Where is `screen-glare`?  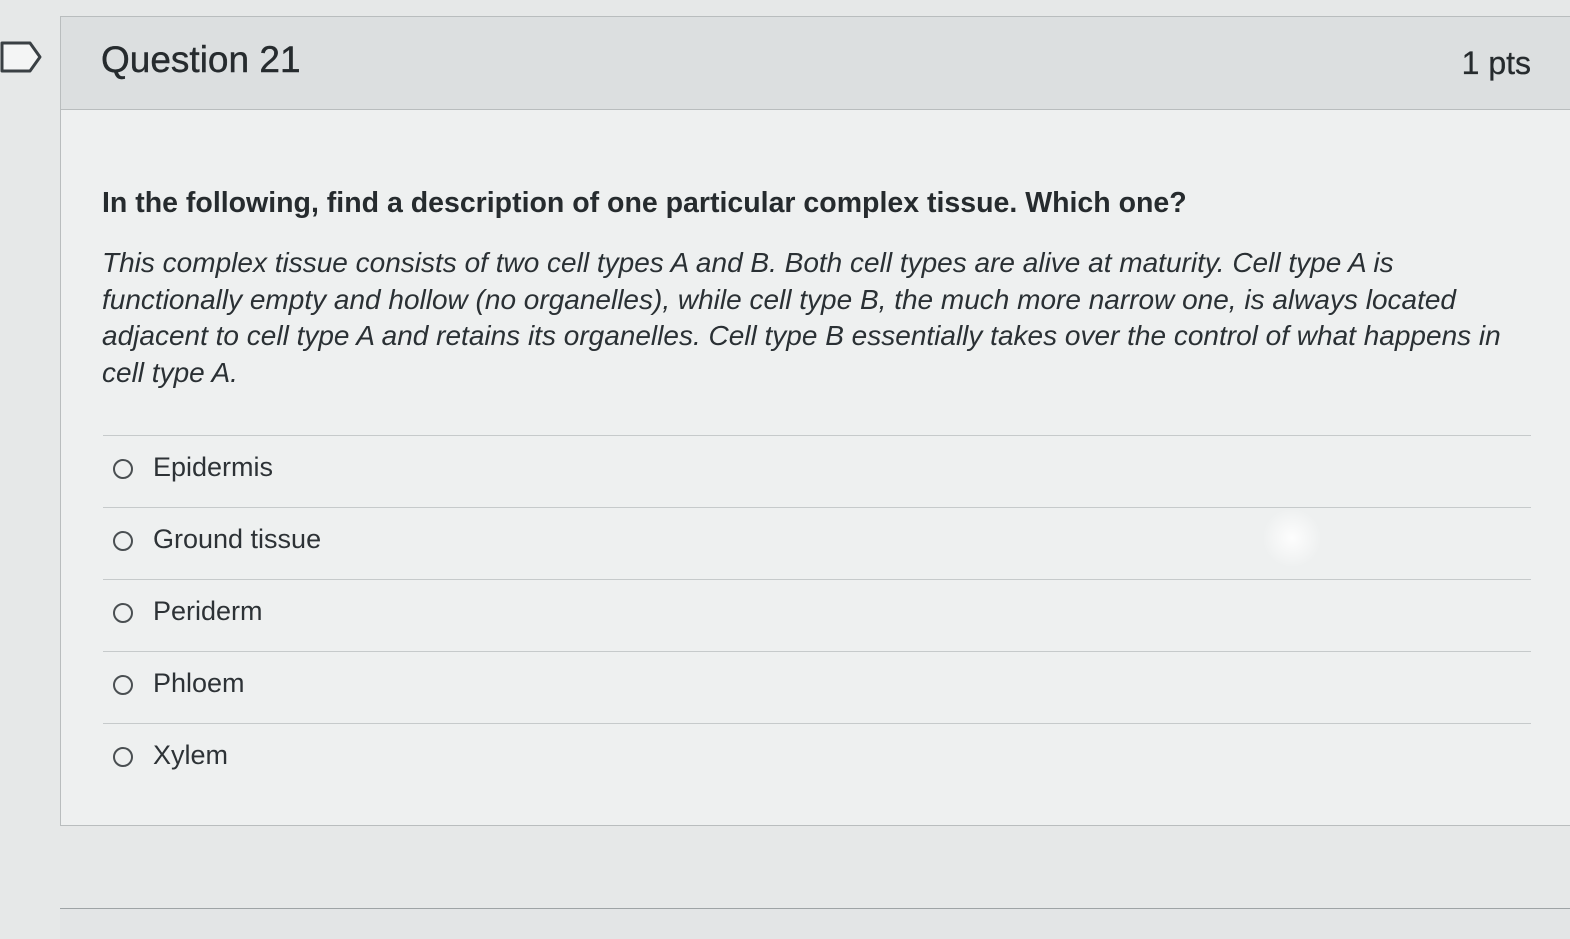
screen-glare is located at coordinates (1292, 538).